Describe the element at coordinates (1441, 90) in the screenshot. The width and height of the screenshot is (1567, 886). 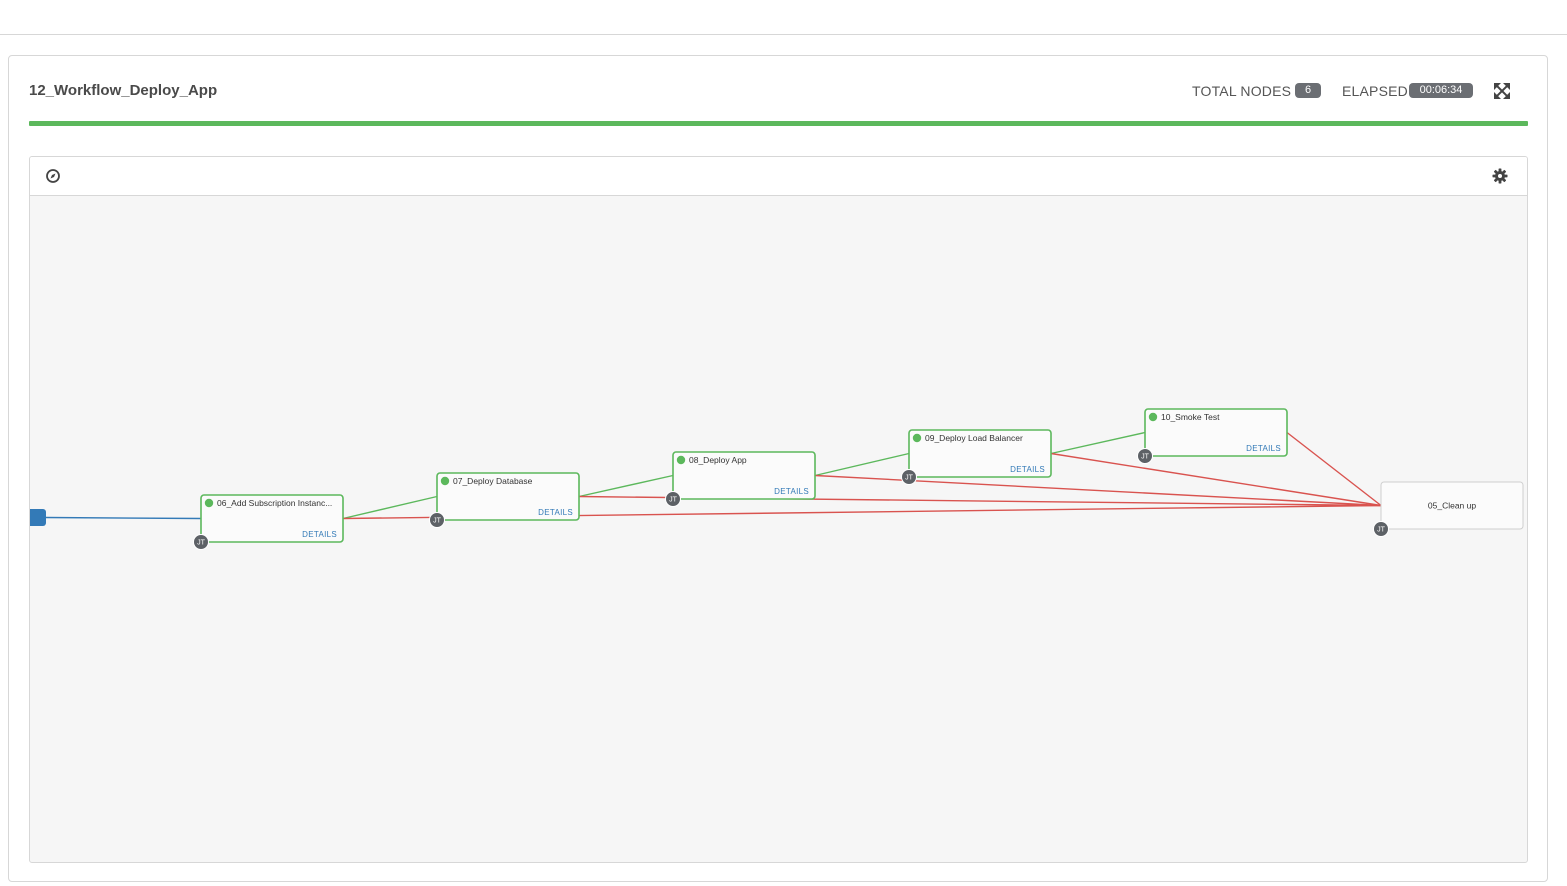
I see `elapsed-badge: 00:06:34` at that location.